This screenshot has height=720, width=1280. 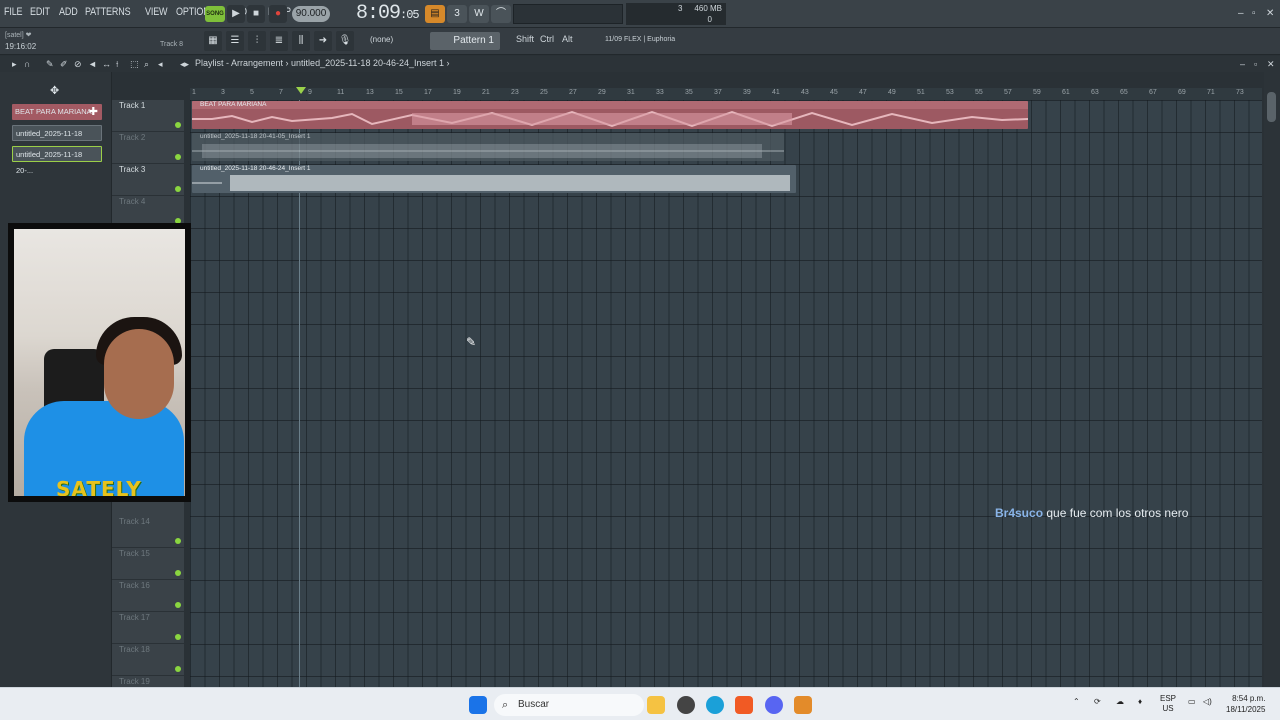 What do you see at coordinates (1192, 701) in the screenshot?
I see `network-icon: ▭` at bounding box center [1192, 701].